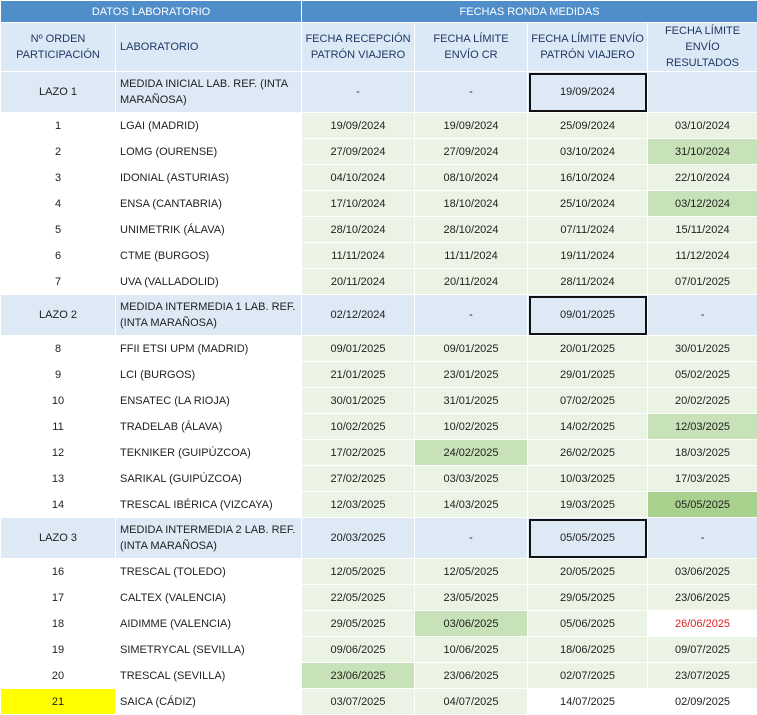 The height and width of the screenshot is (715, 757). Describe the element at coordinates (58, 538) in the screenshot. I see `cell-lazo-label: LAZO 3` at that location.